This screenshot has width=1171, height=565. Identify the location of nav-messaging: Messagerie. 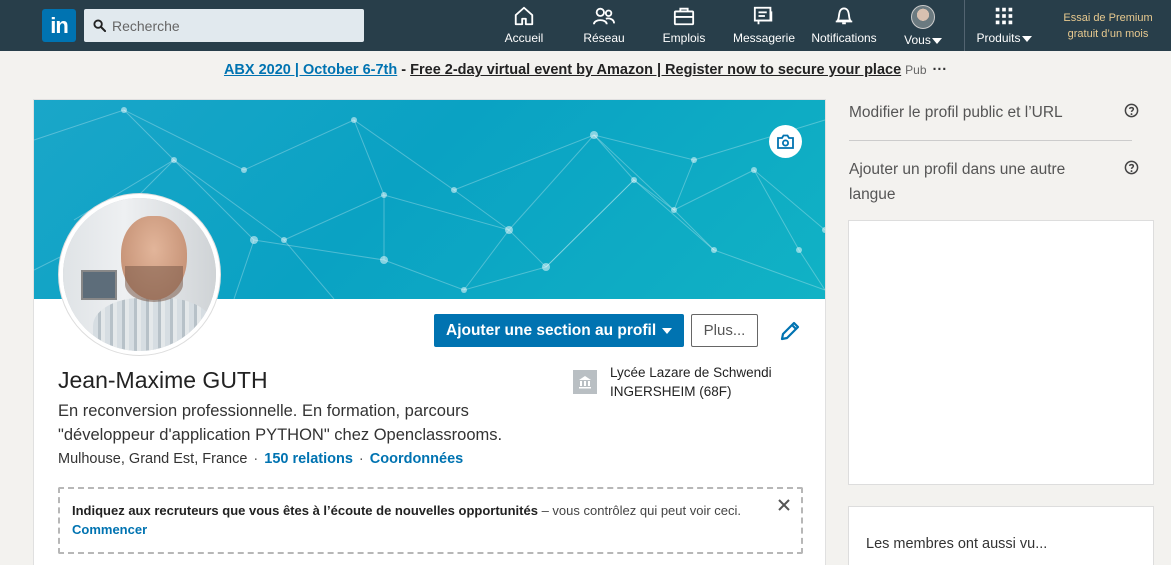
(764, 26).